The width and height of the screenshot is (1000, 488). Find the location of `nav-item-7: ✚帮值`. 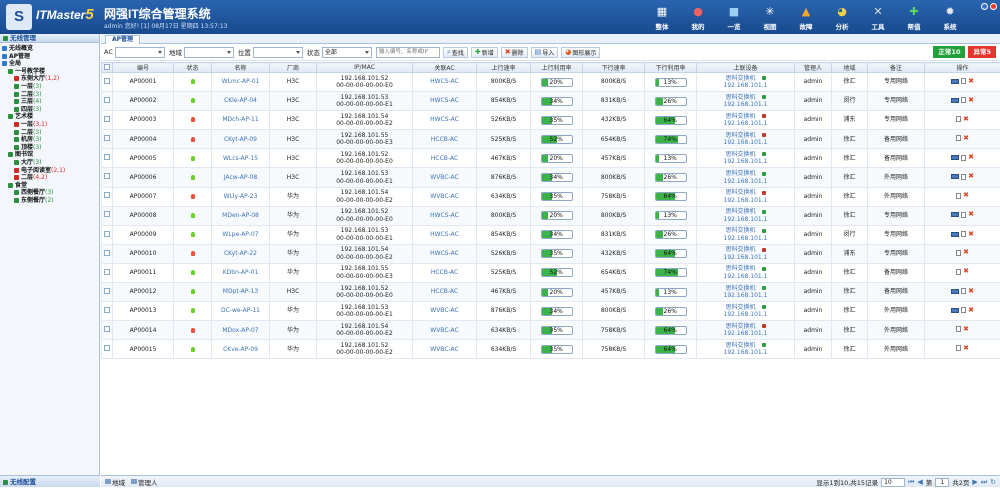

nav-item-7: ✚帮值 is located at coordinates (914, 17).